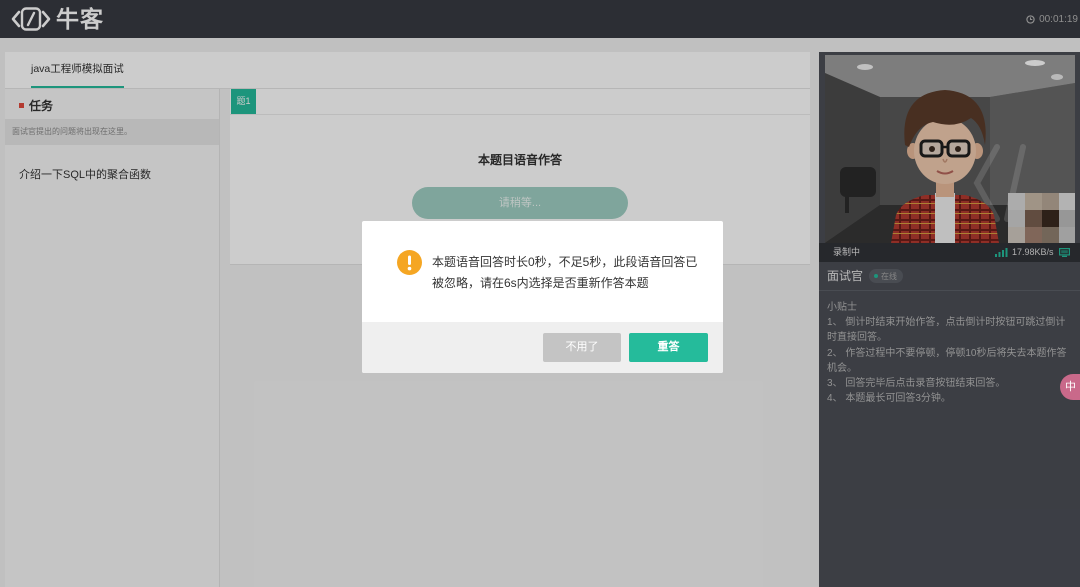  I want to click on retry-answer-button: 重答, so click(668, 347).